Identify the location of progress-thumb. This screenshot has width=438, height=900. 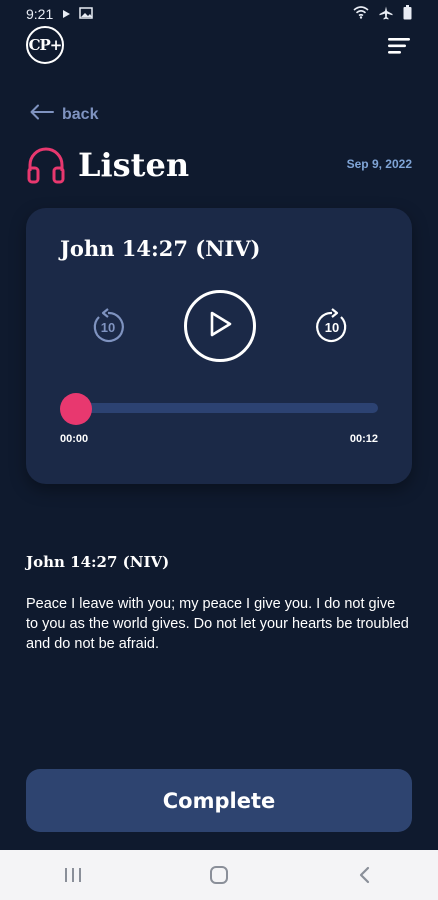
(76, 409).